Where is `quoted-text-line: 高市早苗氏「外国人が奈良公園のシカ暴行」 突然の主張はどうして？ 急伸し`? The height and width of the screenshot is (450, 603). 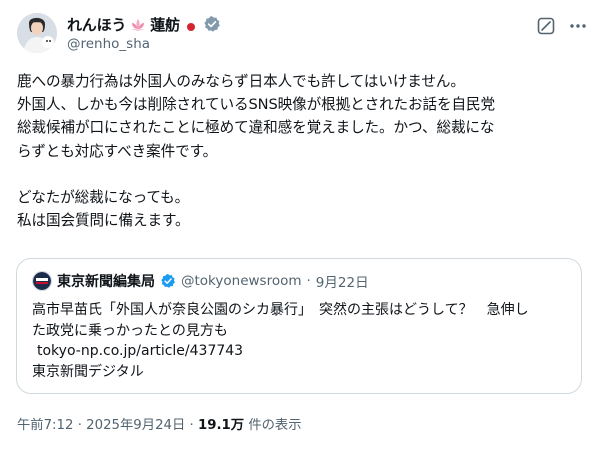 quoted-text-line: 高市早苗氏「外国人が奈良公園のシカ暴行」 突然の主張はどうして？ 急伸し is located at coordinates (280, 310).